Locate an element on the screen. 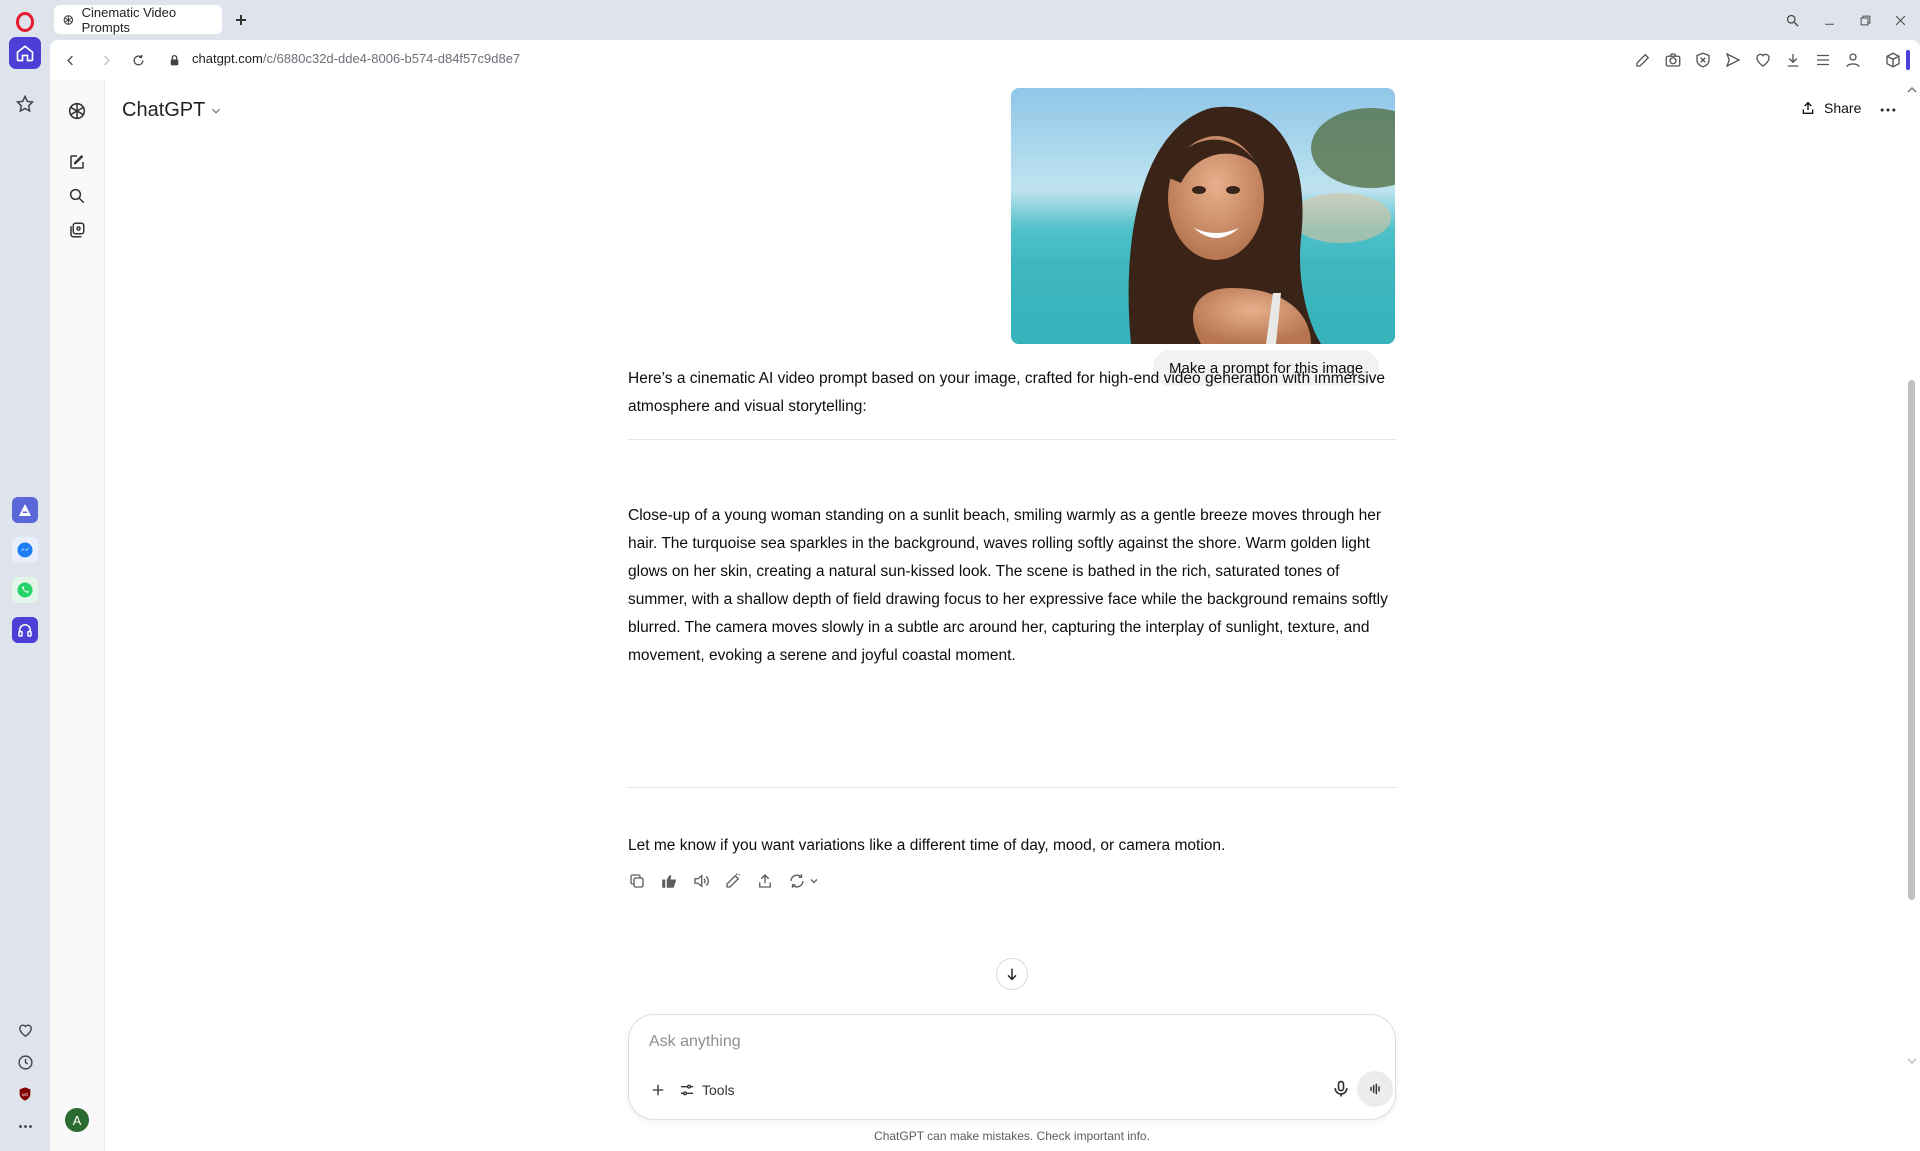  tab-active: Cinematic Video Prompts is located at coordinates (138, 19).